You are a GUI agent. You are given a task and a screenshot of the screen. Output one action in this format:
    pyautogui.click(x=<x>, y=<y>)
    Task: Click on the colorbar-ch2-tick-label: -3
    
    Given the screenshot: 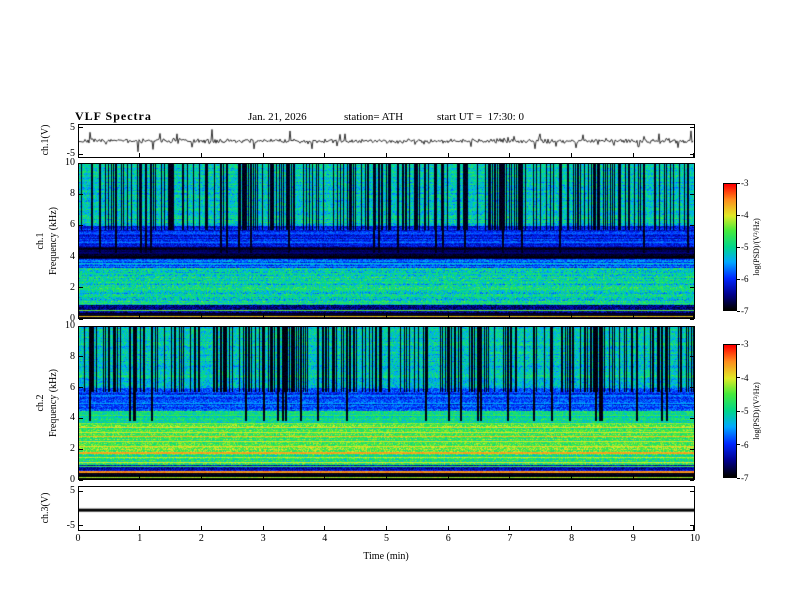 What is the action you would take?
    pyautogui.click(x=745, y=344)
    